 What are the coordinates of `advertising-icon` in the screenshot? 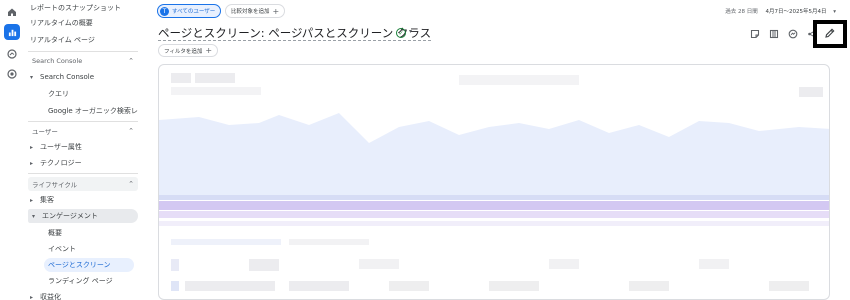 It's located at (12, 74).